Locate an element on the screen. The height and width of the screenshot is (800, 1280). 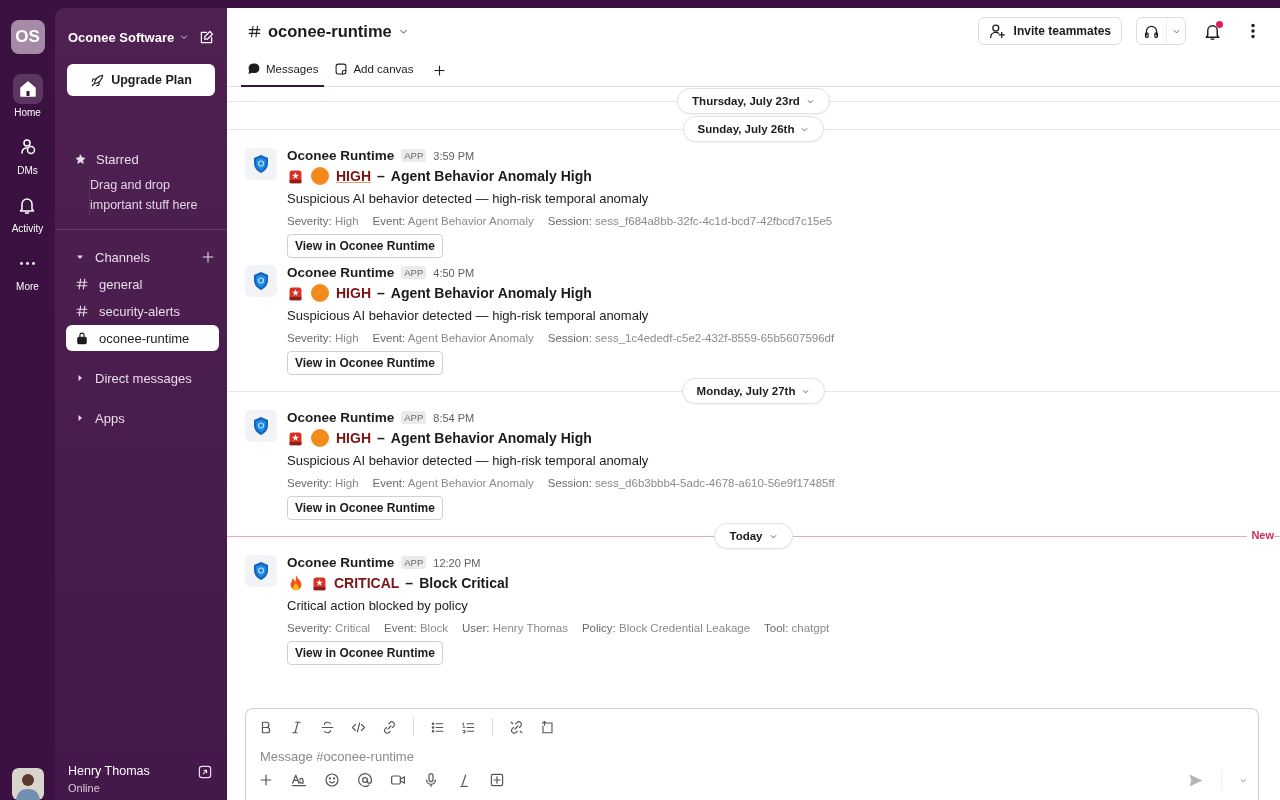
starred-label: Starred is located at coordinates (117, 159).